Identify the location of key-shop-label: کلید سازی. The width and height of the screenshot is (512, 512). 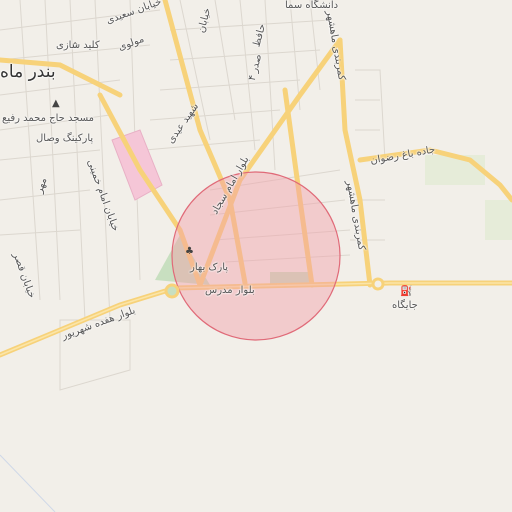
(78, 45).